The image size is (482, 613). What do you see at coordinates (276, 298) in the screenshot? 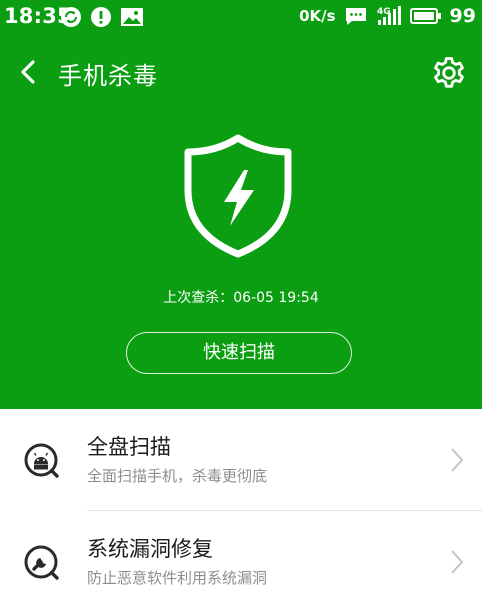
I see `last-scan-time: 06-05 19:54` at bounding box center [276, 298].